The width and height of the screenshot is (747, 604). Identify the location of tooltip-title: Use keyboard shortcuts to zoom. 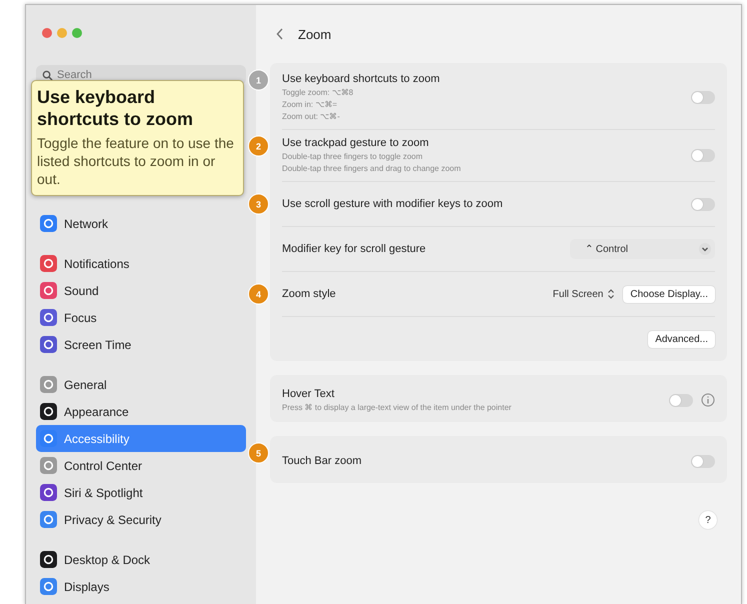
(115, 108).